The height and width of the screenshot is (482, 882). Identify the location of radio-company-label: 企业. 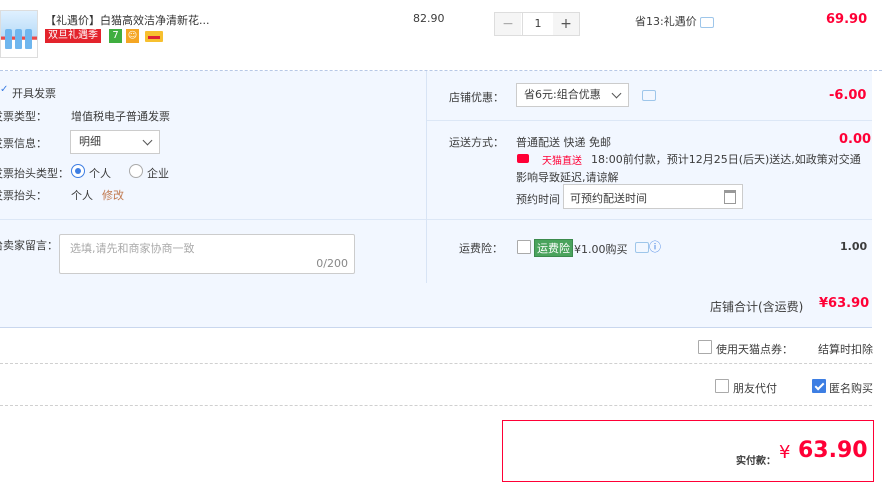
(158, 173).